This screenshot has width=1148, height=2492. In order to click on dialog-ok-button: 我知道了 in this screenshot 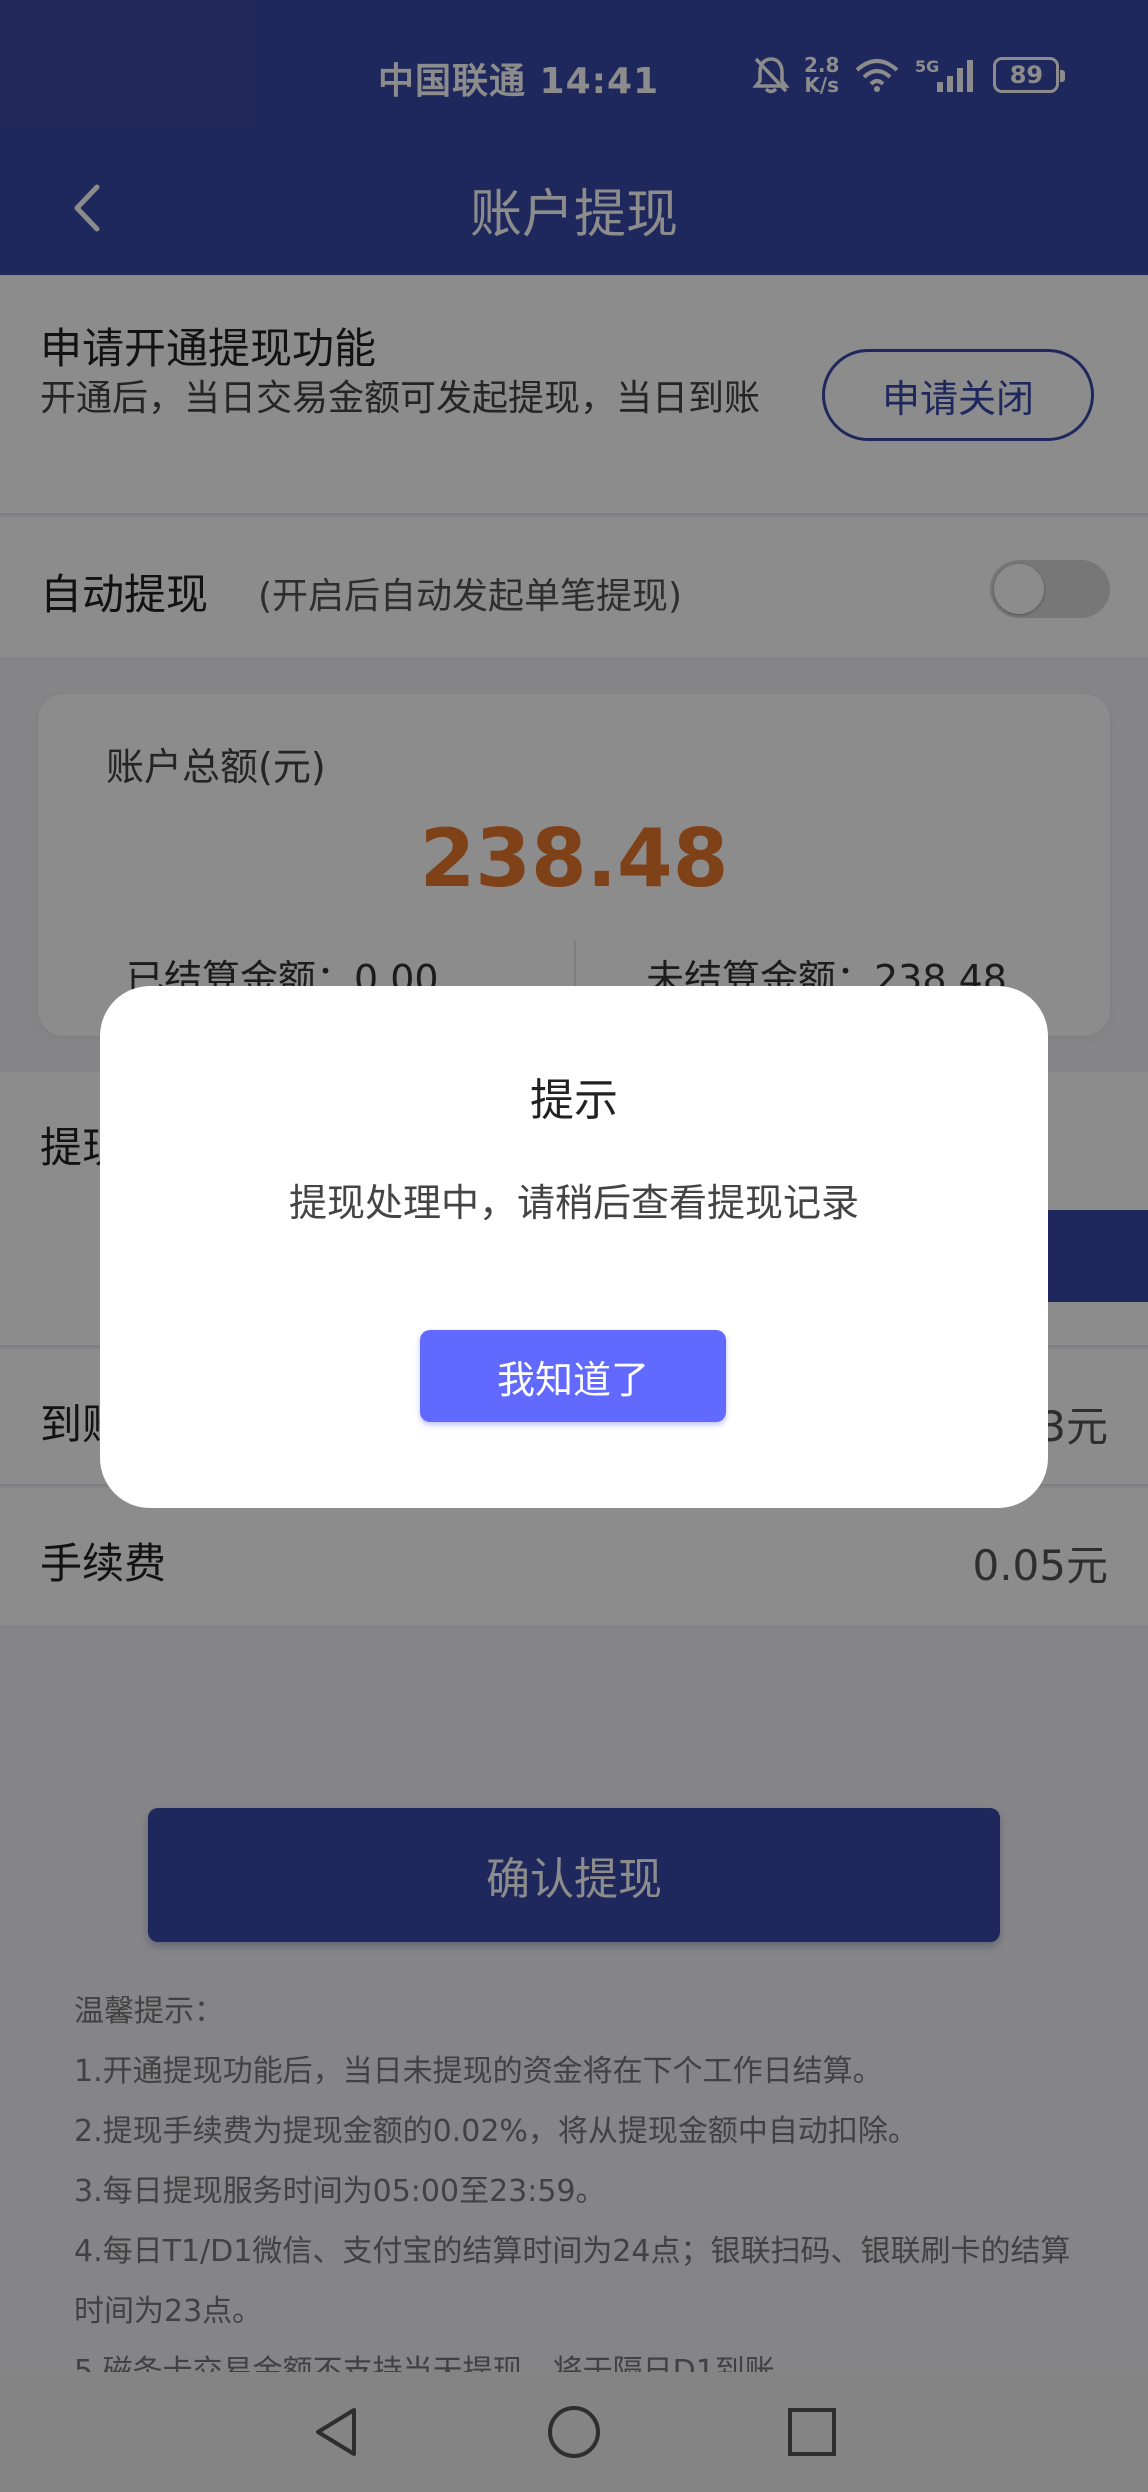, I will do `click(573, 1376)`.